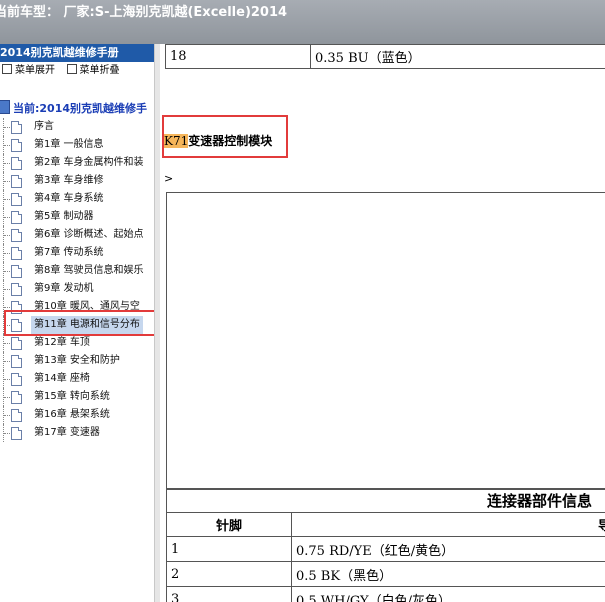 The image size is (605, 602). I want to click on tree-item-label: 第14章 座椅, so click(62, 378).